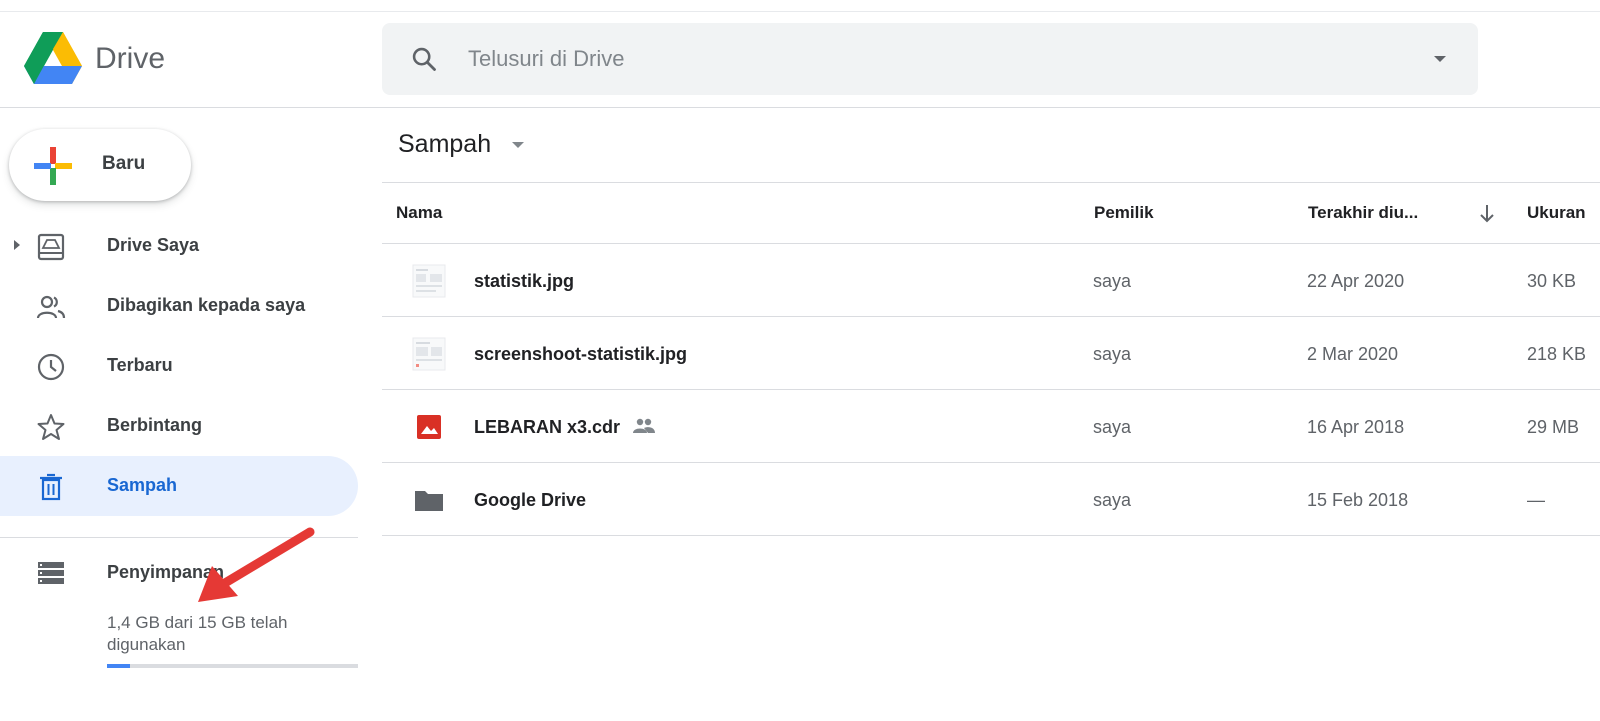  I want to click on my-drive-icon, so click(51, 247).